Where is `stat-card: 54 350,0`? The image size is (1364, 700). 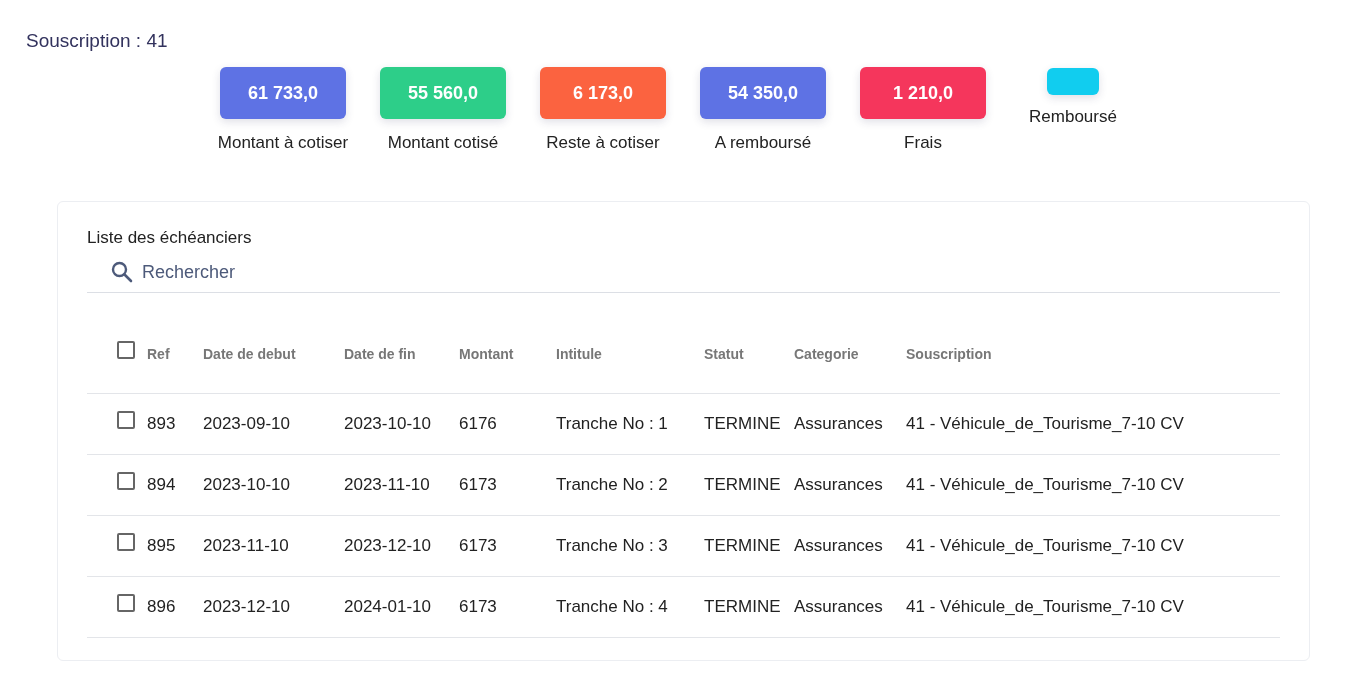 stat-card: 54 350,0 is located at coordinates (763, 93).